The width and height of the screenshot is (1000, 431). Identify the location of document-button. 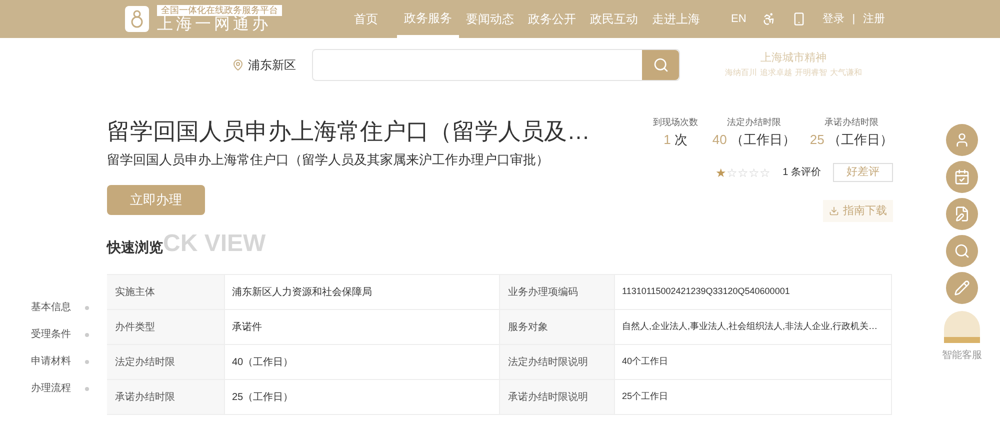
(962, 214).